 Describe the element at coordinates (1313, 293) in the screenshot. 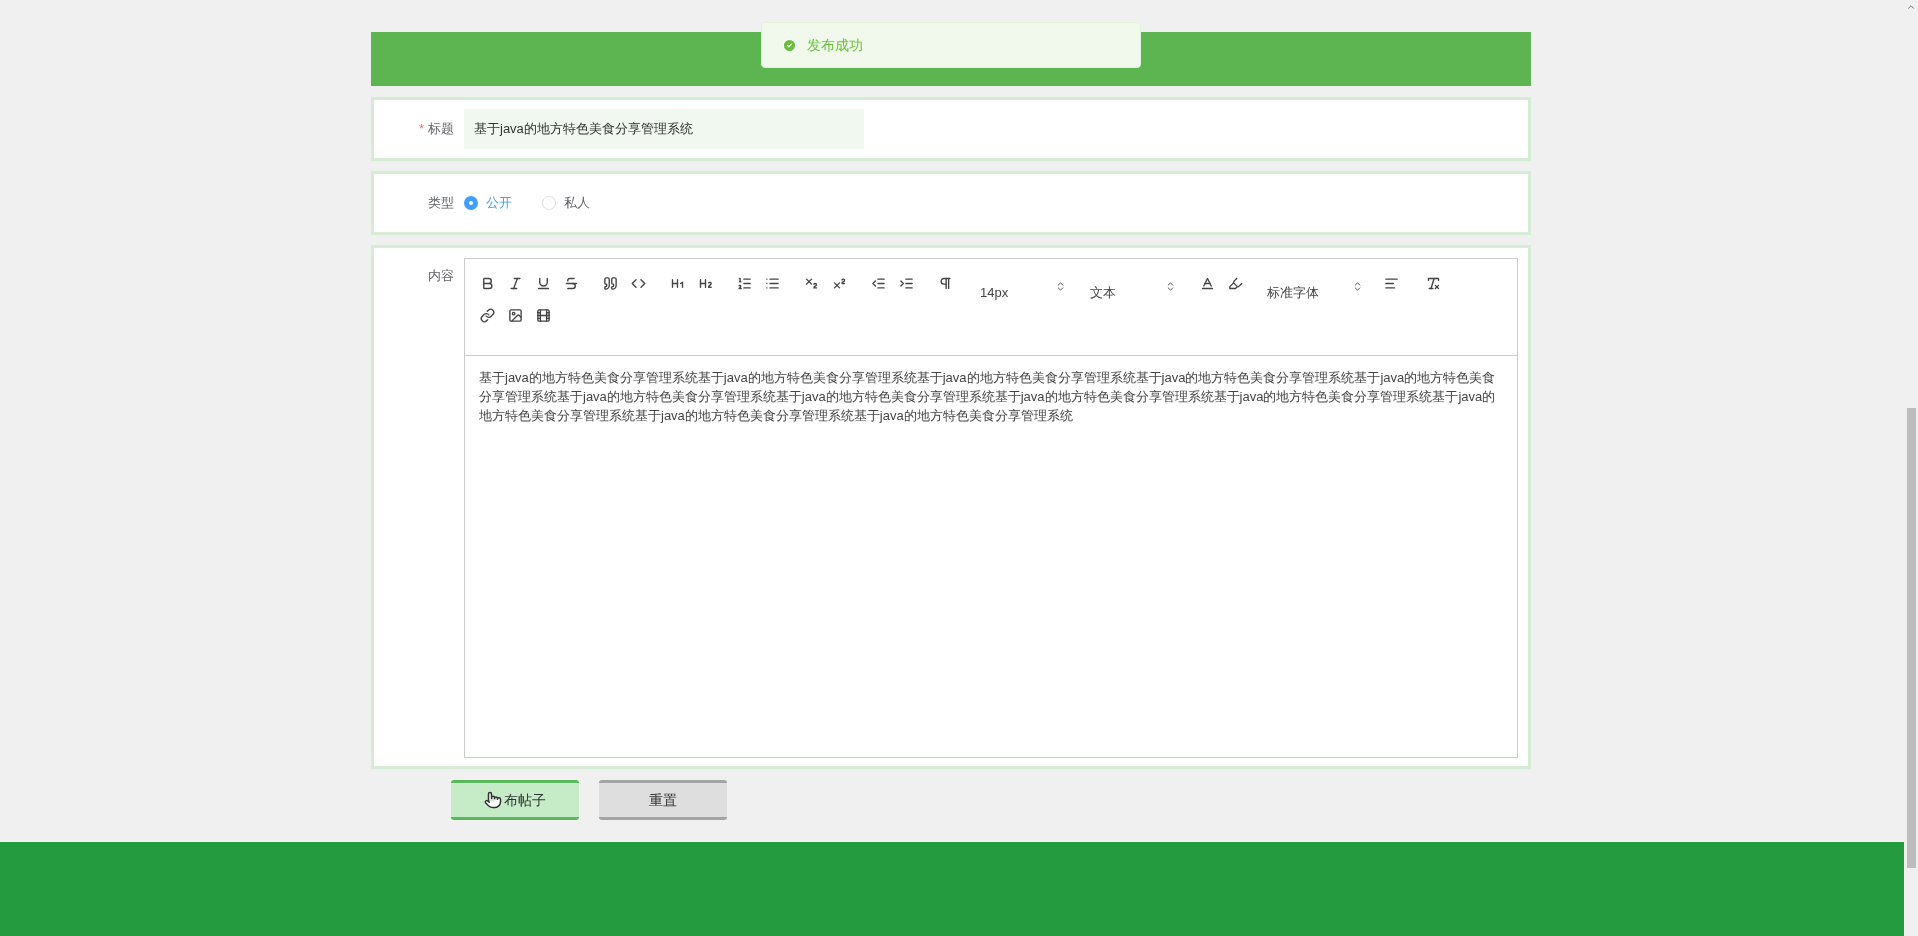

I see `toolbar-dropdown: 标准字体` at that location.